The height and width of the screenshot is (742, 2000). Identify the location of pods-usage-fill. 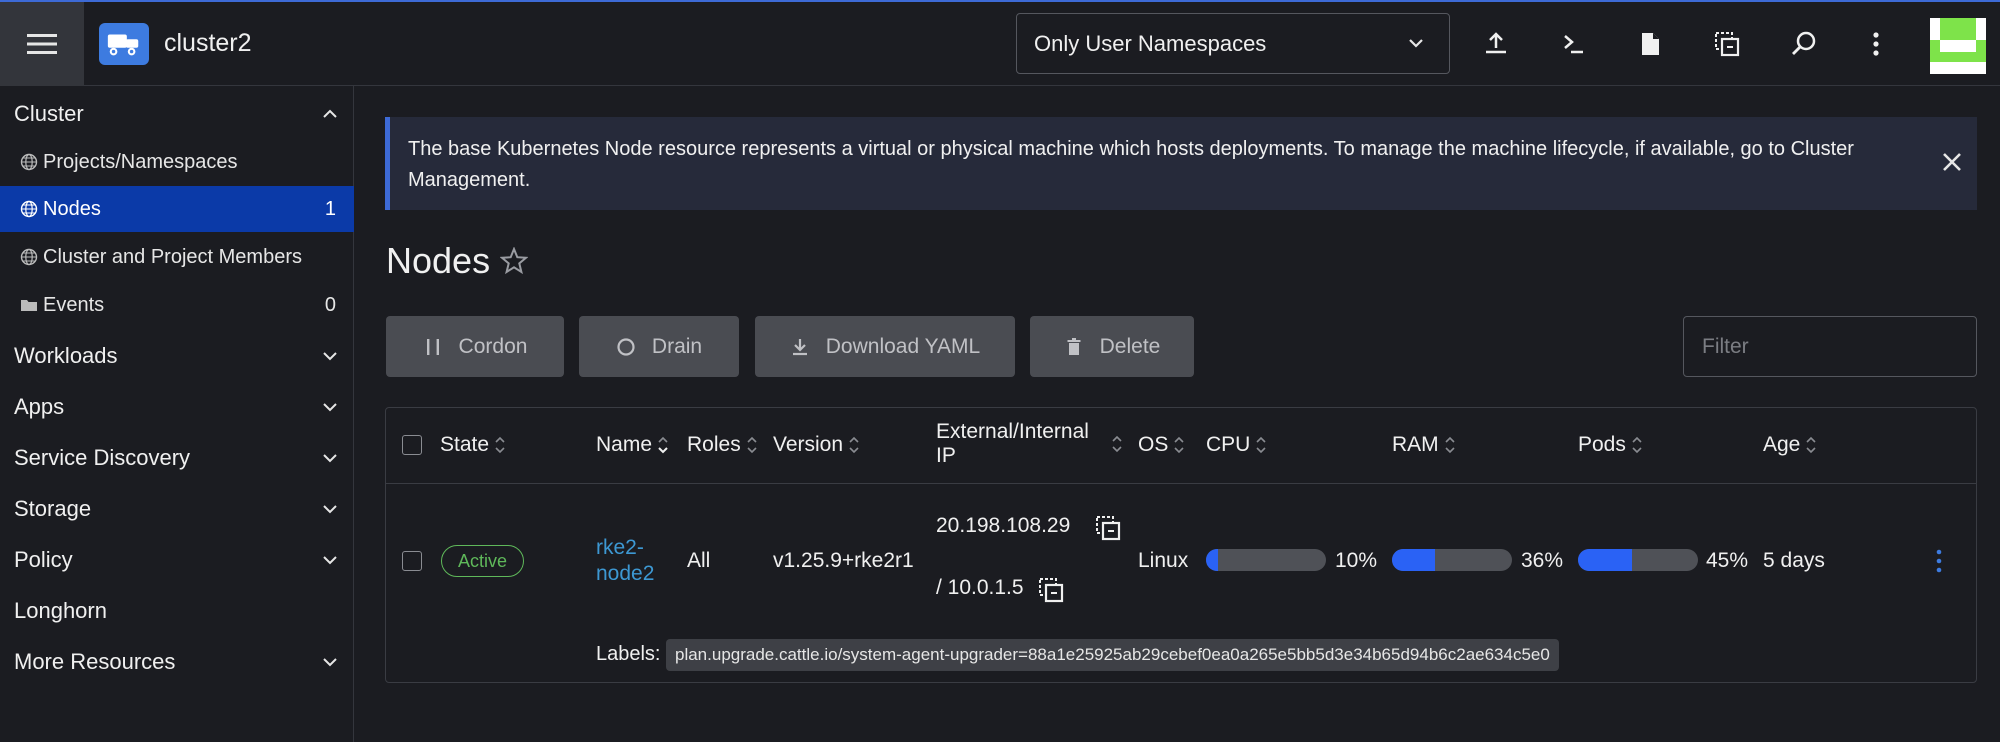
(1605, 560).